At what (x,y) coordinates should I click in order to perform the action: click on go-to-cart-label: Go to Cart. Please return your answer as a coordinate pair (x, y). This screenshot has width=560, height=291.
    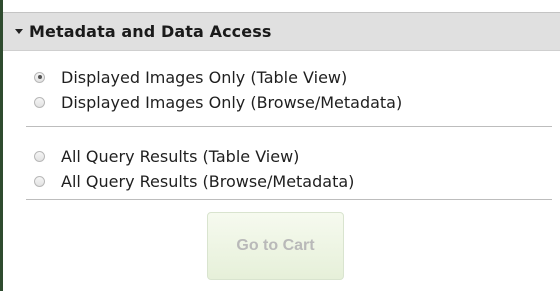
    Looking at the image, I should click on (275, 245).